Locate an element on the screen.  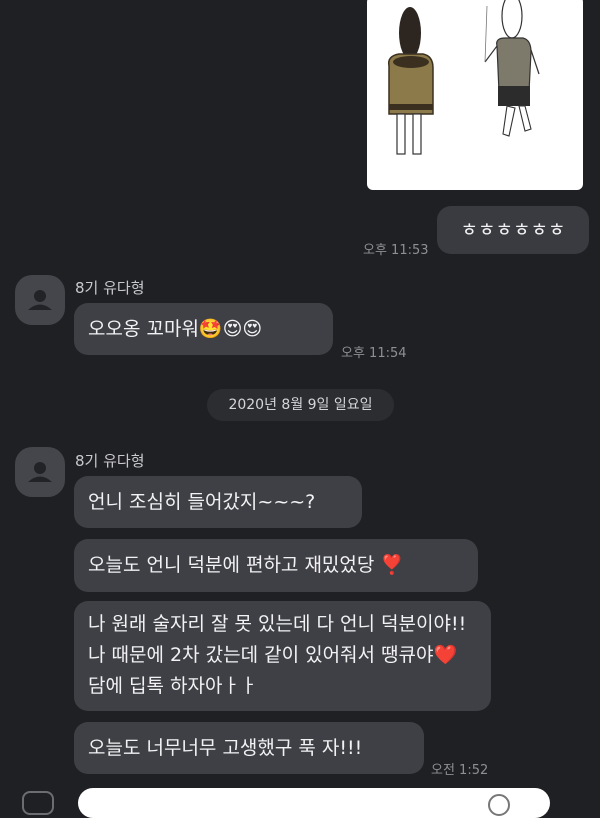
message-input is located at coordinates (314, 803).